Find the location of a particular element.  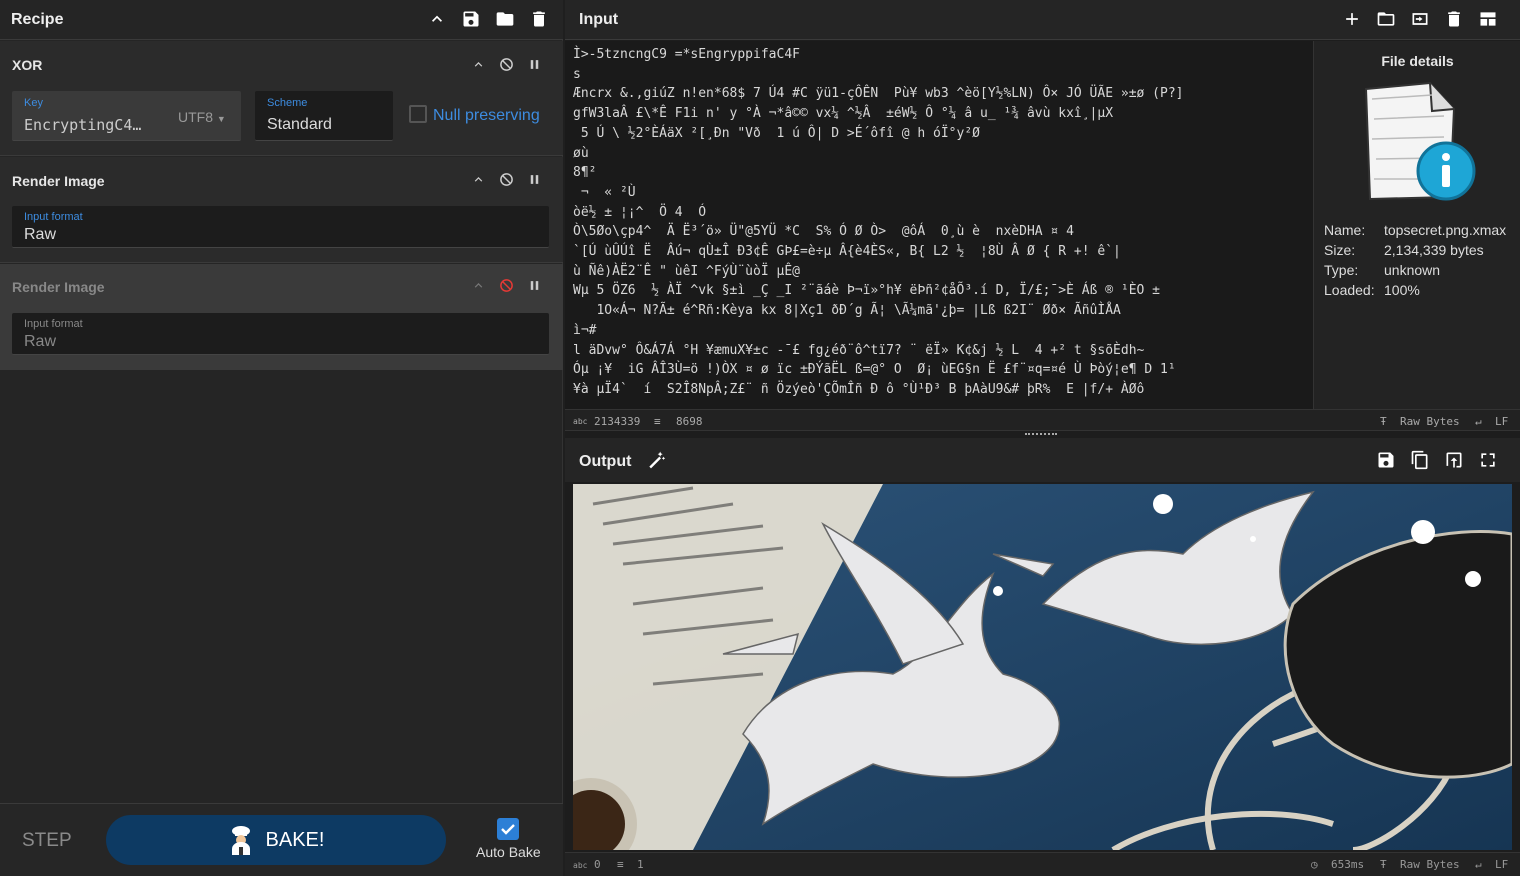

check-icon is located at coordinates (508, 829).